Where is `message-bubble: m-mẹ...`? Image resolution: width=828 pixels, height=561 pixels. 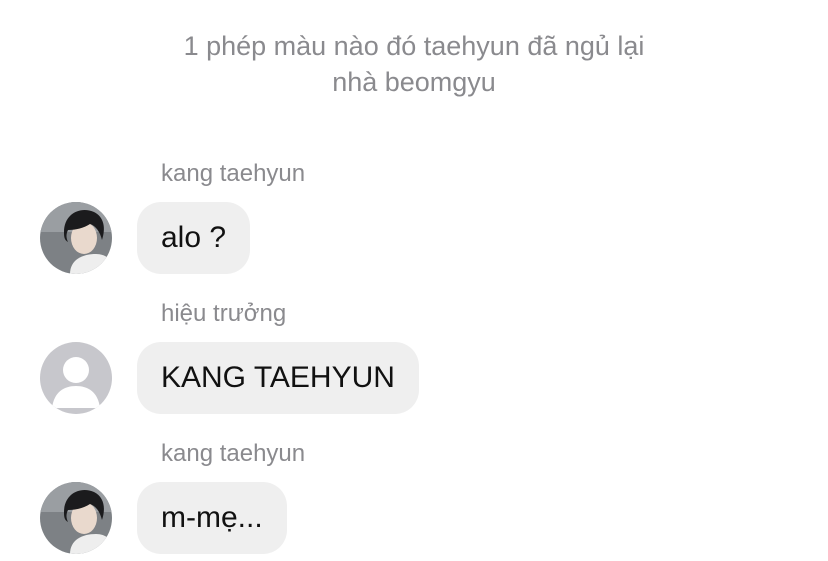 message-bubble: m-mẹ... is located at coordinates (212, 518).